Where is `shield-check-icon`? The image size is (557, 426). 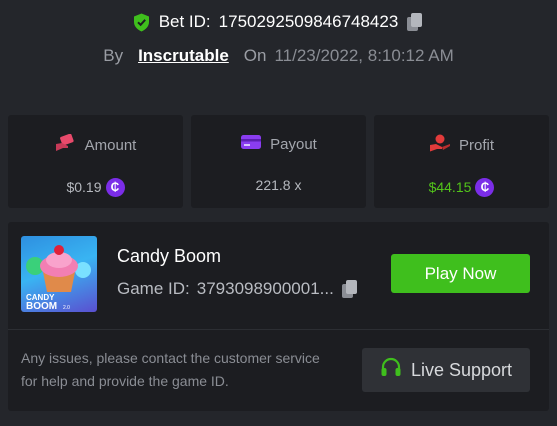
shield-check-icon is located at coordinates (142, 22).